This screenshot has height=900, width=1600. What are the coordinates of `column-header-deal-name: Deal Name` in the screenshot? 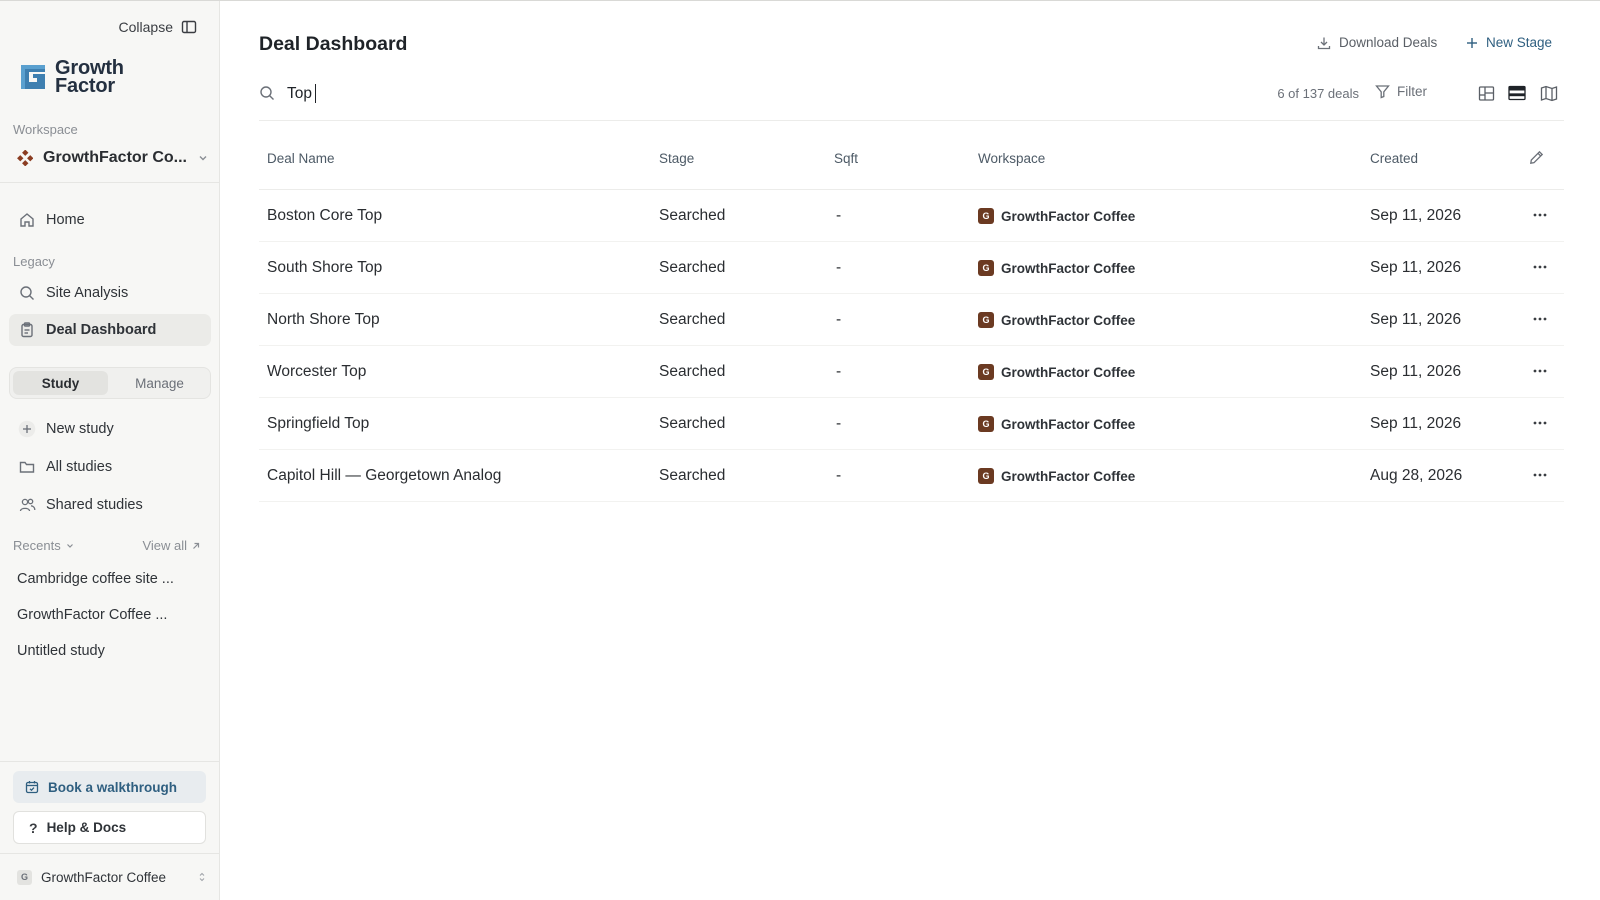 It's located at (301, 158).